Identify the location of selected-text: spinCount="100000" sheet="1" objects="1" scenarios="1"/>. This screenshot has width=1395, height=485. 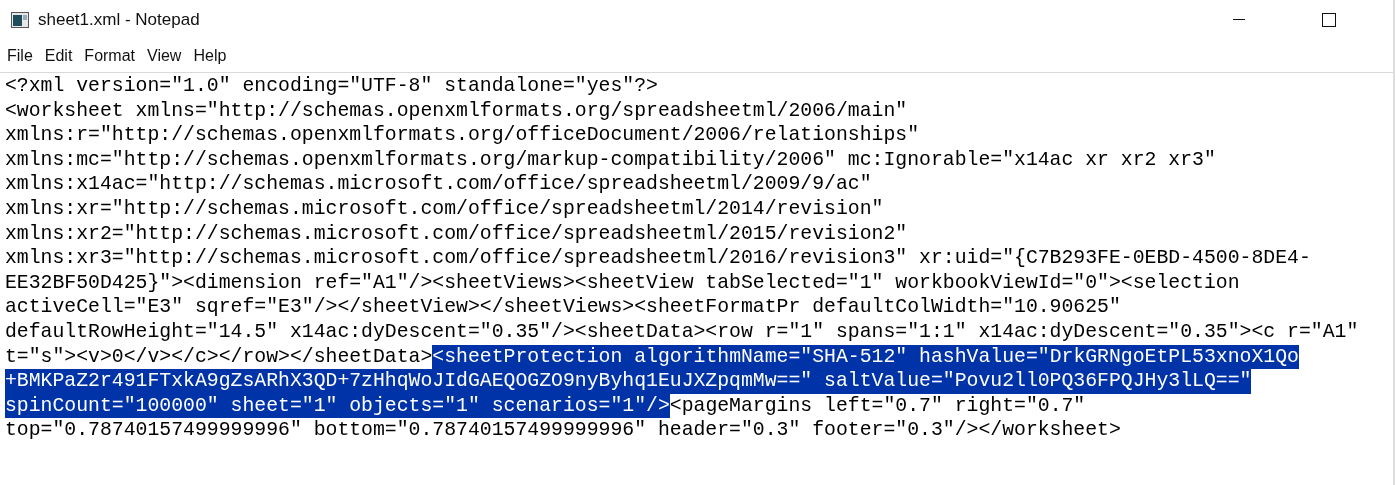
(337, 406).